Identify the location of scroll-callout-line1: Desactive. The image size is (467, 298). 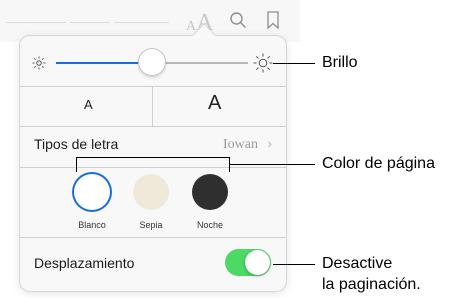
(357, 263).